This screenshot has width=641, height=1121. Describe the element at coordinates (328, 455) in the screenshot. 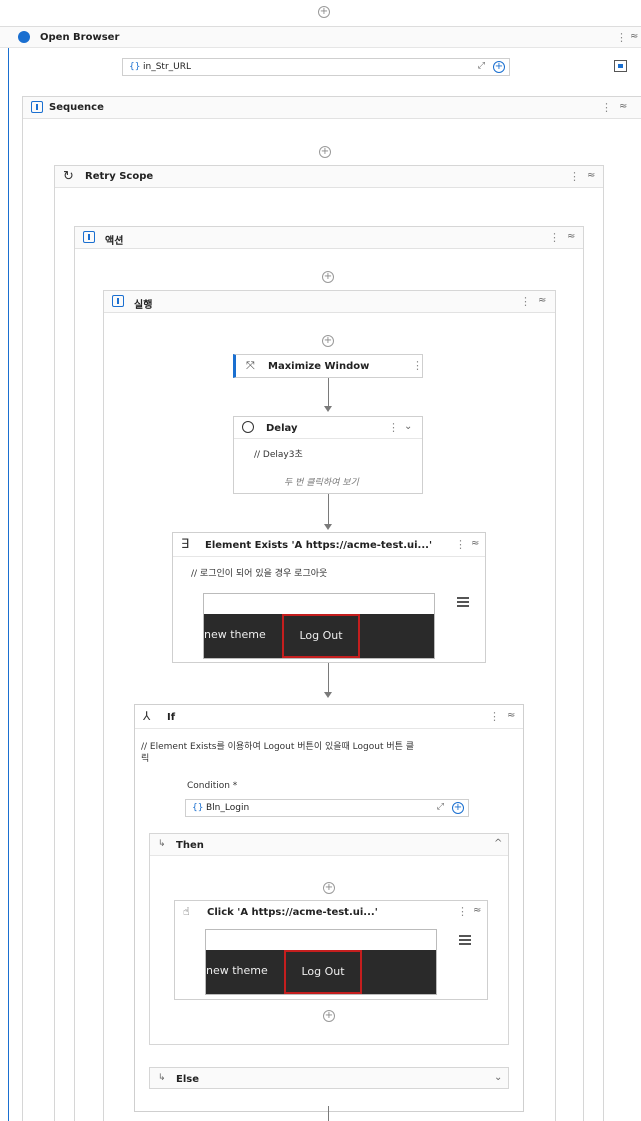

I see `delay-activity: Delay ⋮ ⌄ // Delay3초 두 번 클릭하여 보기` at that location.